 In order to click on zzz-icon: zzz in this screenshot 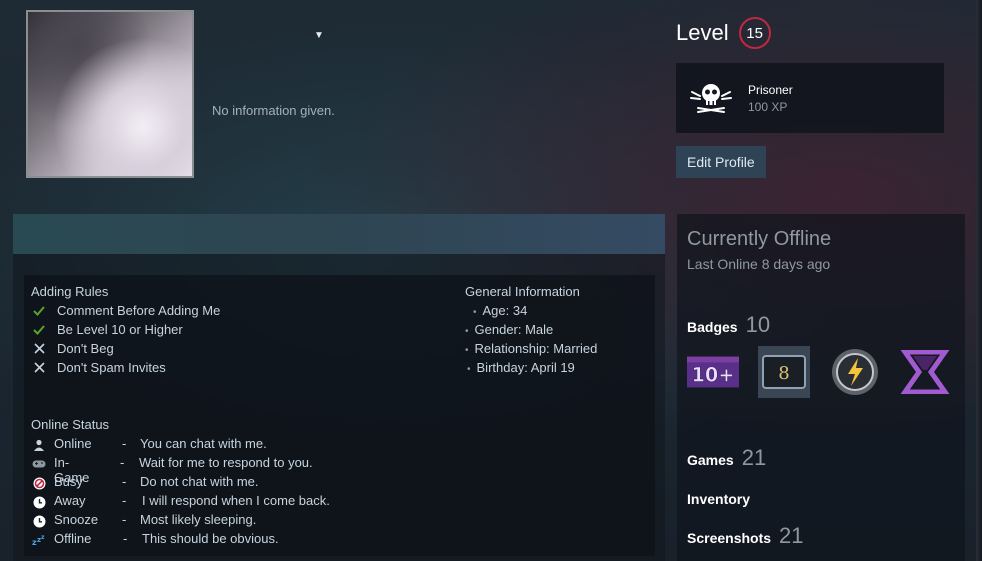, I will do `click(39, 540)`.